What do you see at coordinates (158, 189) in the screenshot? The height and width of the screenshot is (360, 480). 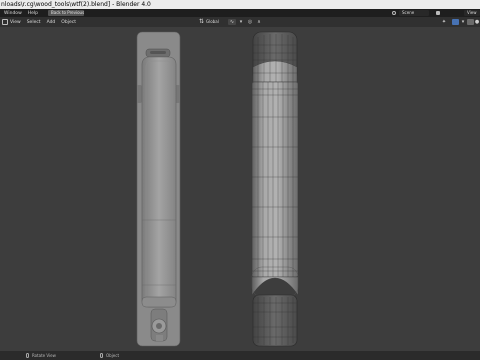 I see `handle-object-left` at bounding box center [158, 189].